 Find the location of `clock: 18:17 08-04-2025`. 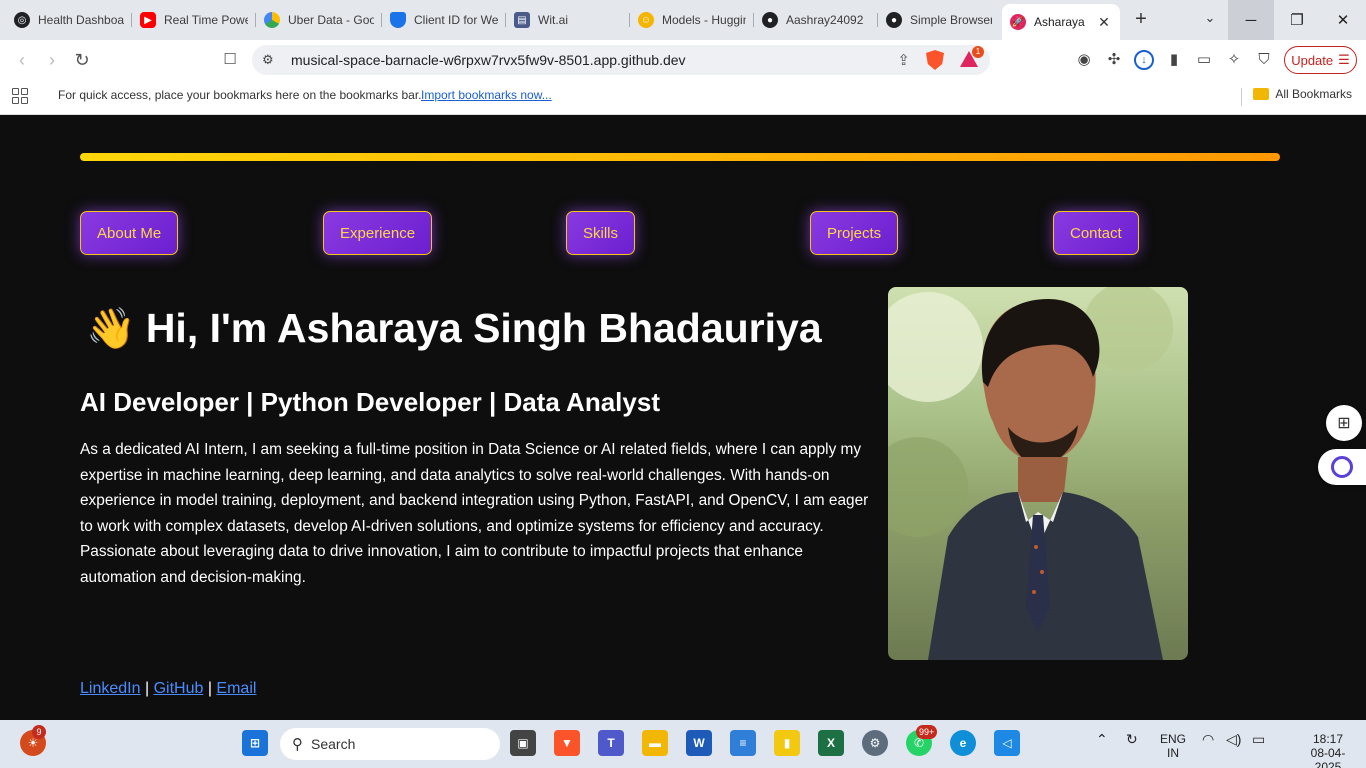

clock: 18:17 08-04-2025 is located at coordinates (1328, 750).